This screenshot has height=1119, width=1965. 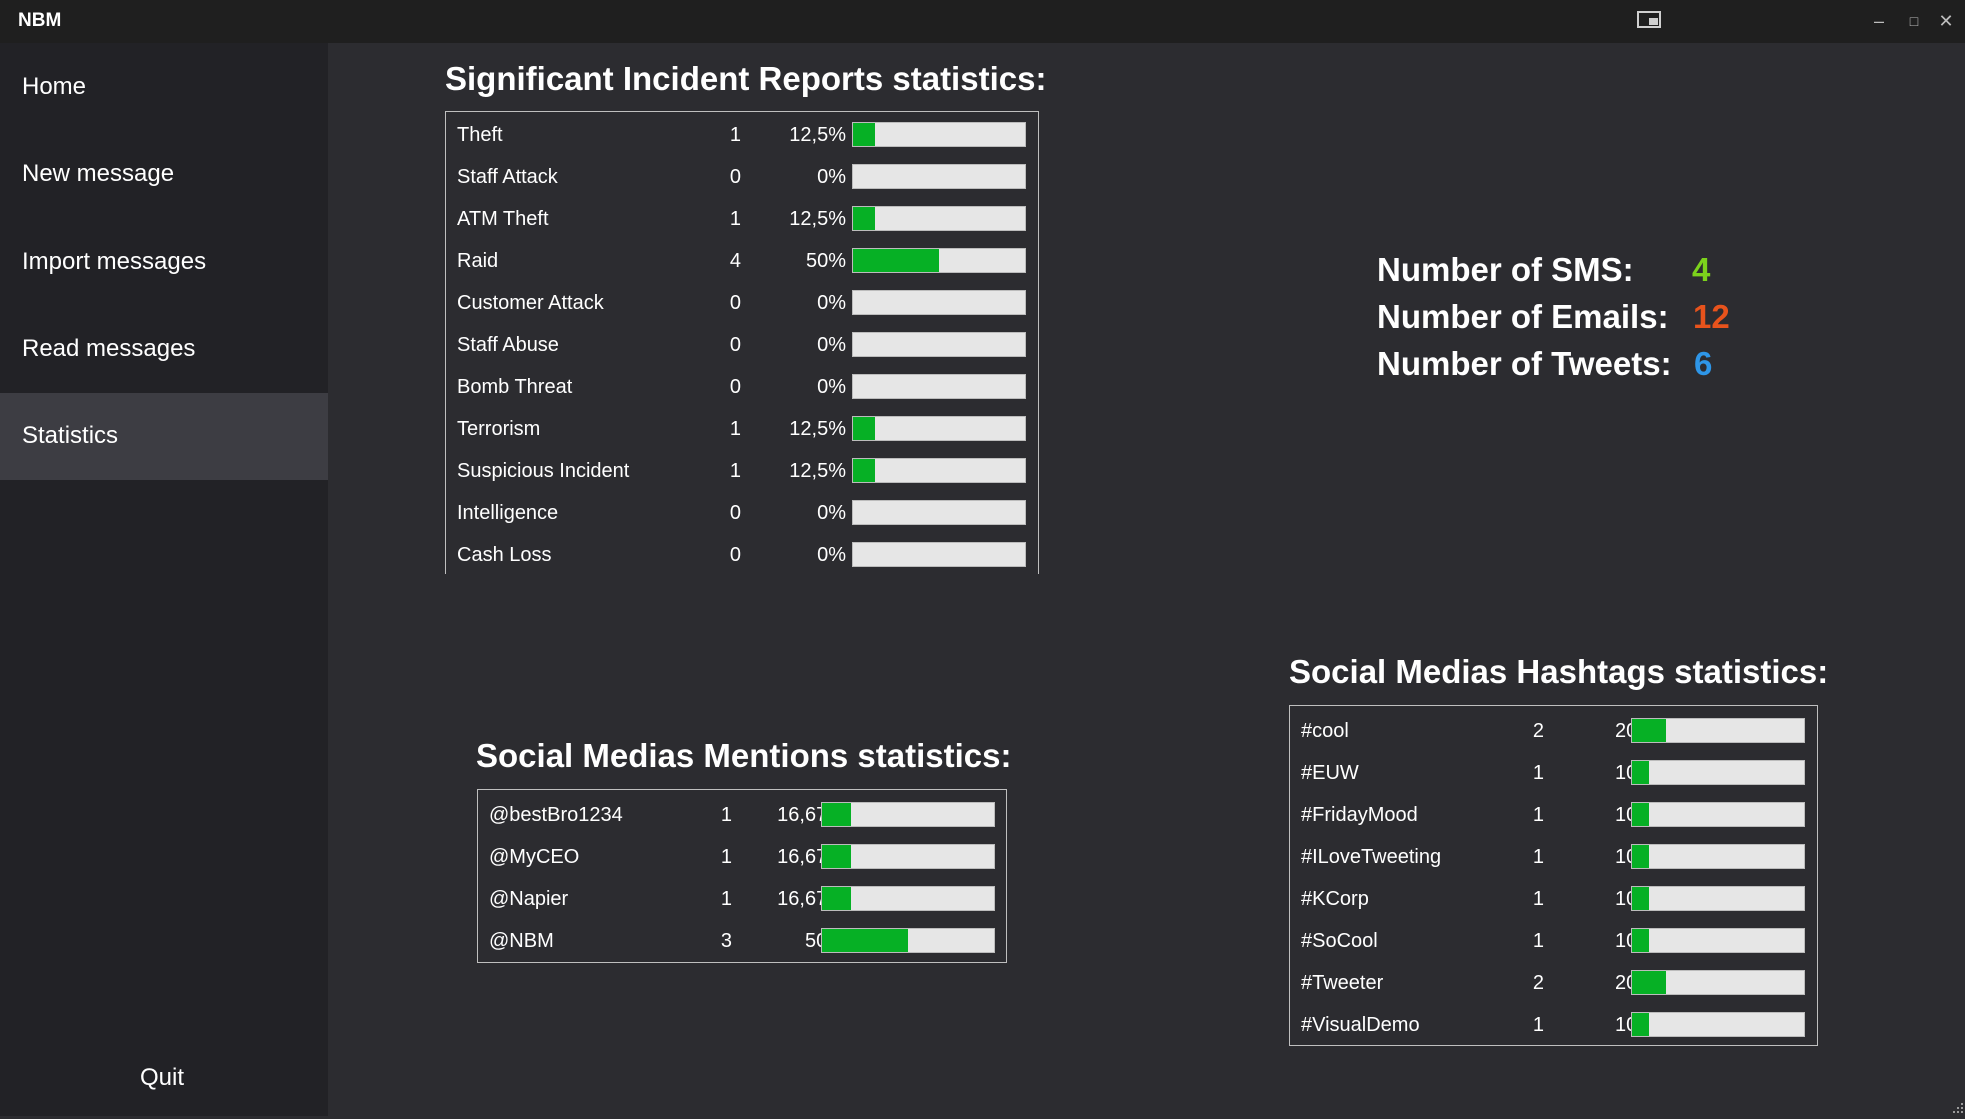 What do you see at coordinates (742, 941) in the screenshot?
I see `stat-row: @NBM350%` at bounding box center [742, 941].